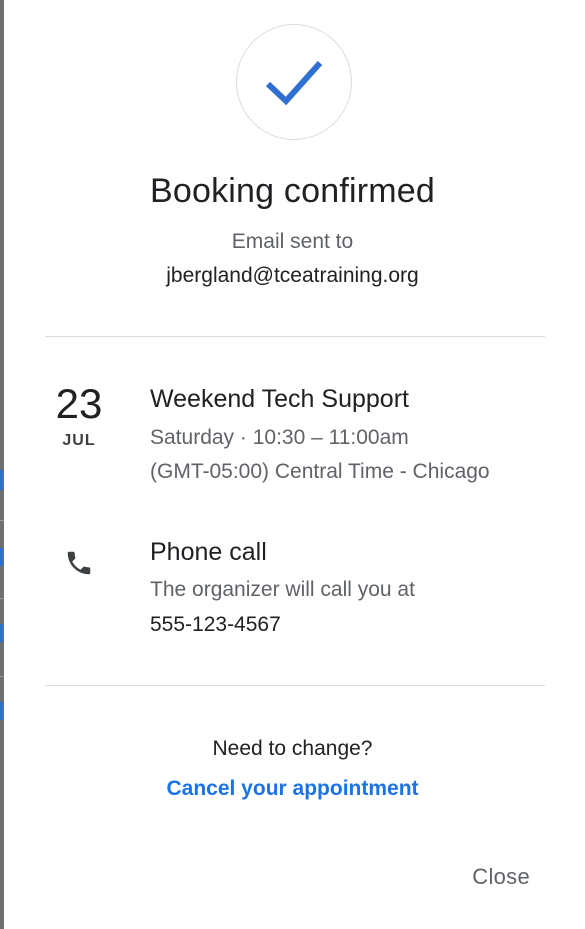 Image resolution: width=585 pixels, height=929 pixels. Describe the element at coordinates (79, 440) in the screenshot. I see `event-month: JUL` at that location.